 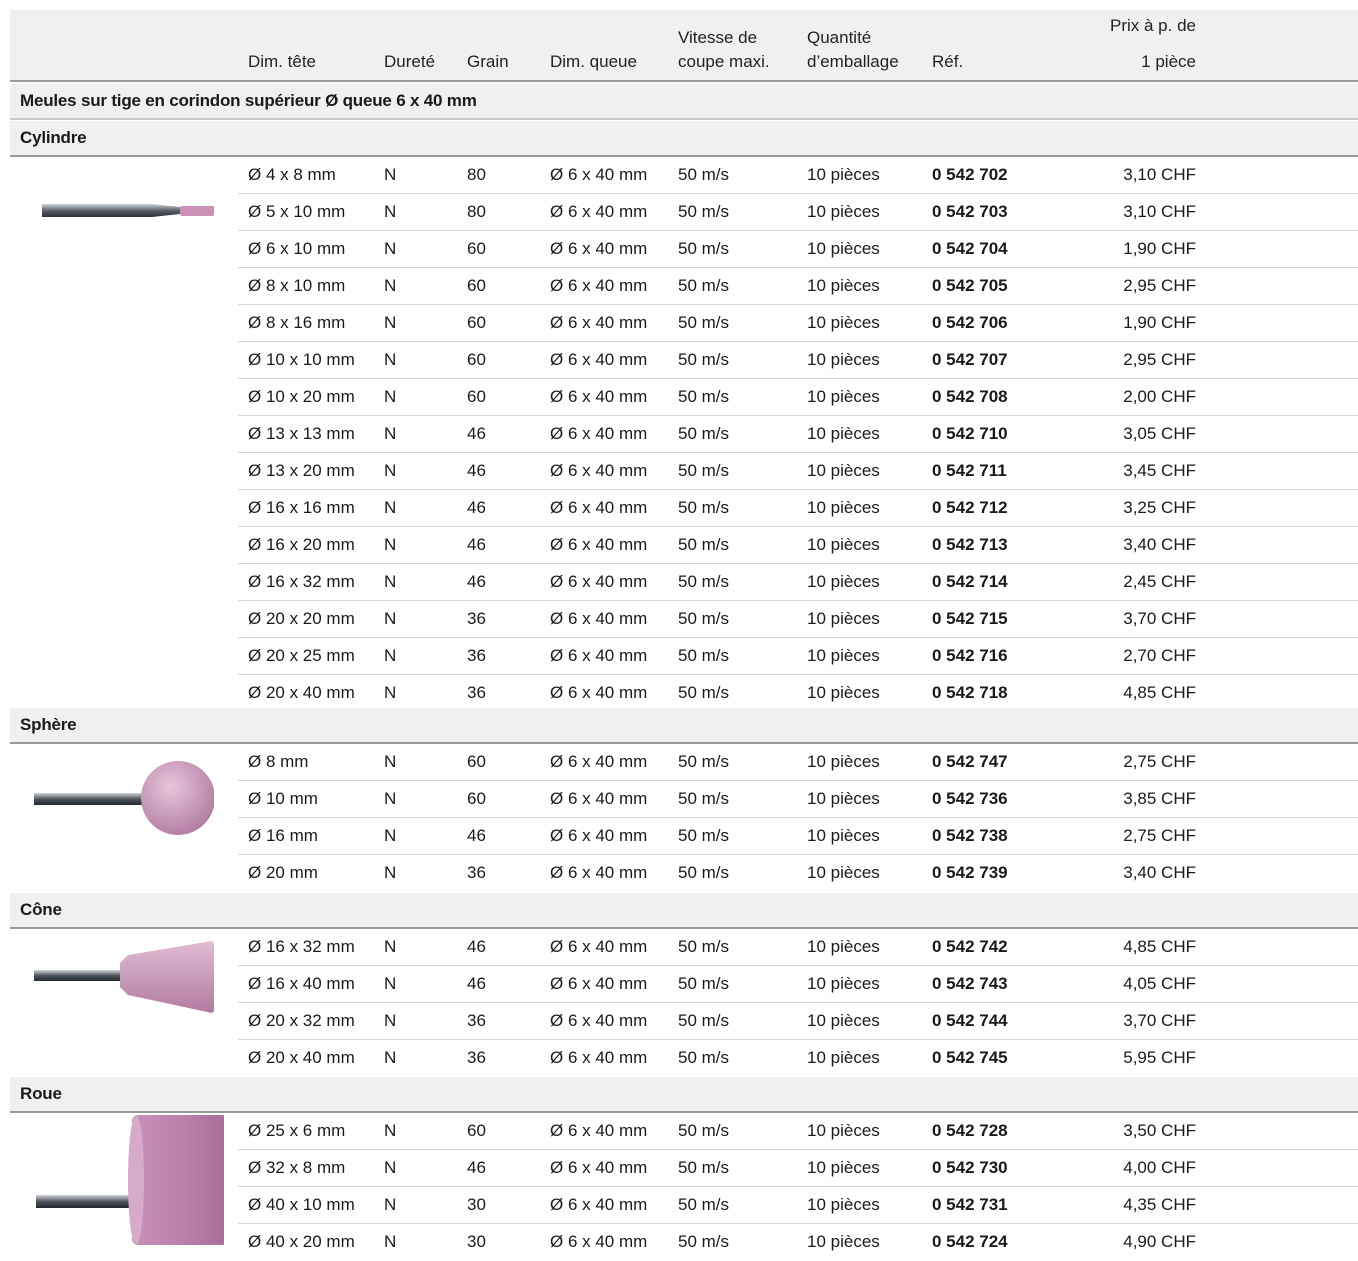 What do you see at coordinates (301, 1057) in the screenshot?
I see `cell-dim: Ø 20 x 40 mm` at bounding box center [301, 1057].